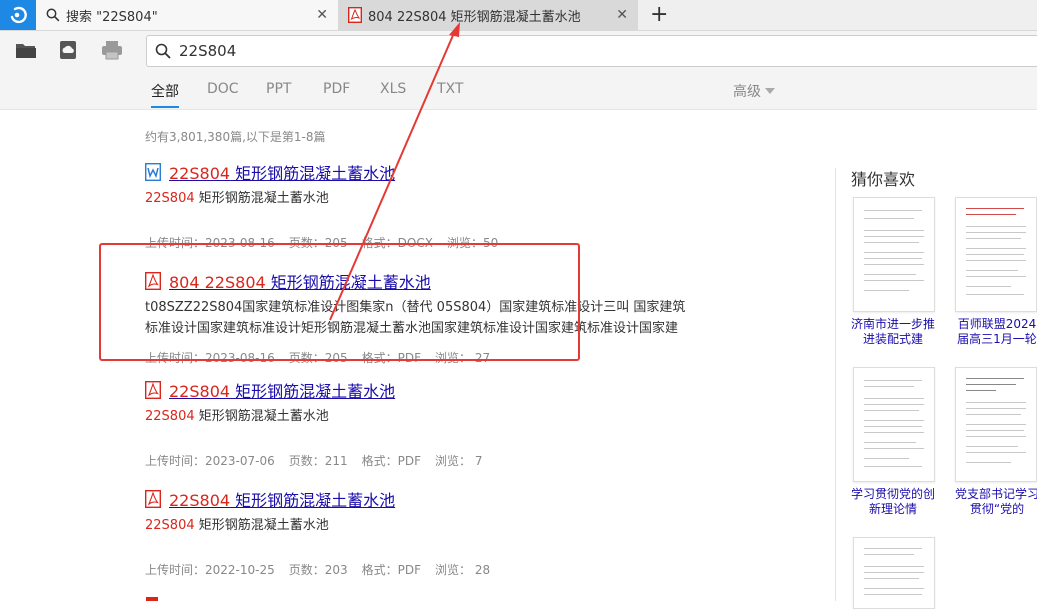 Image resolution: width=1037 pixels, height=609 pixels. I want to click on filter-tab-doc: DOC, so click(223, 89).